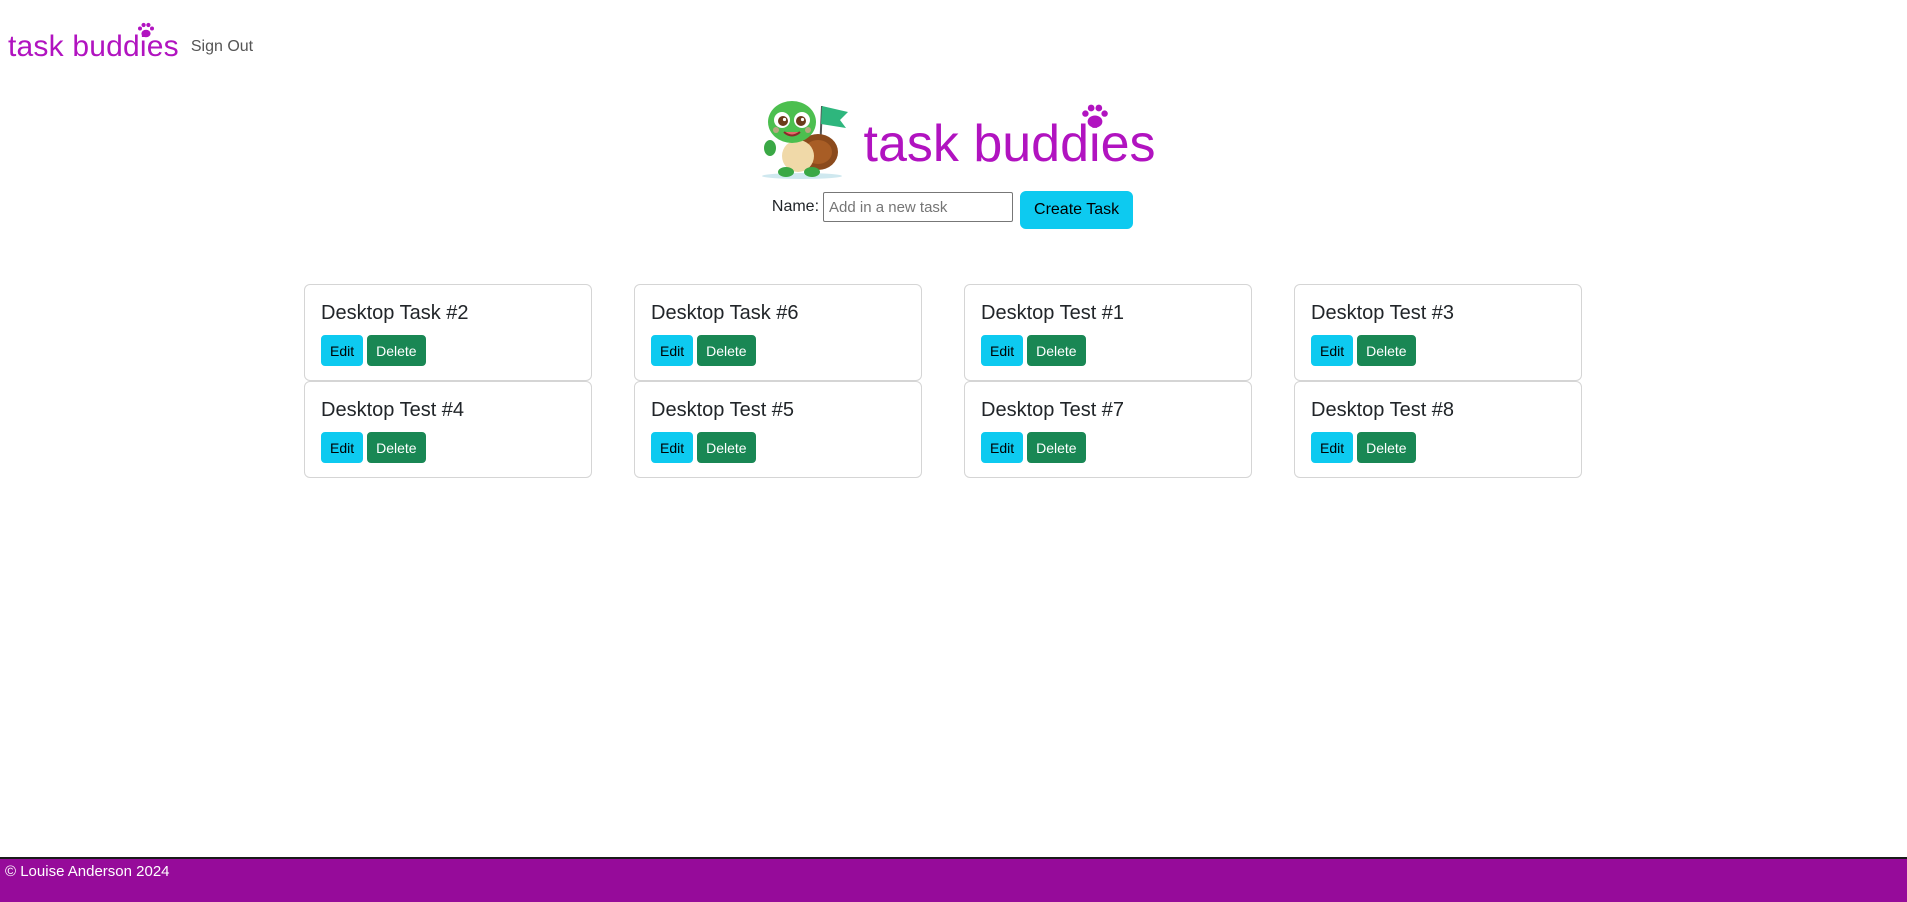 This screenshot has height=902, width=1907. I want to click on task-title: Desktop Test #8, so click(1383, 410).